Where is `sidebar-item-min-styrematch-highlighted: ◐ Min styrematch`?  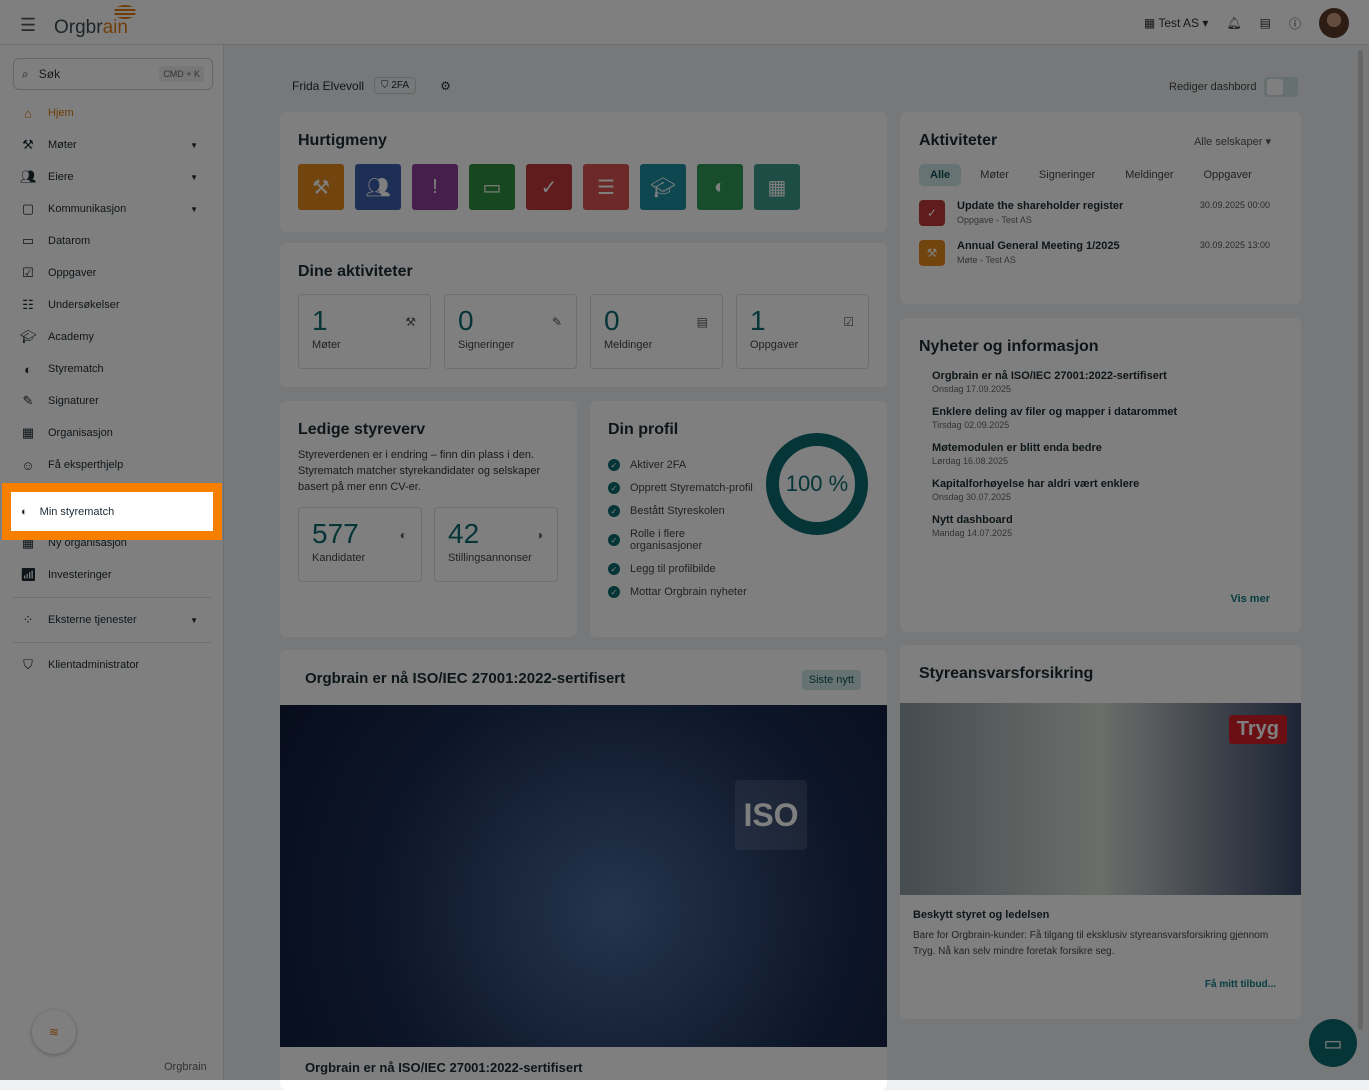 sidebar-item-min-styrematch-highlighted: ◐ Min styrematch is located at coordinates (112, 511).